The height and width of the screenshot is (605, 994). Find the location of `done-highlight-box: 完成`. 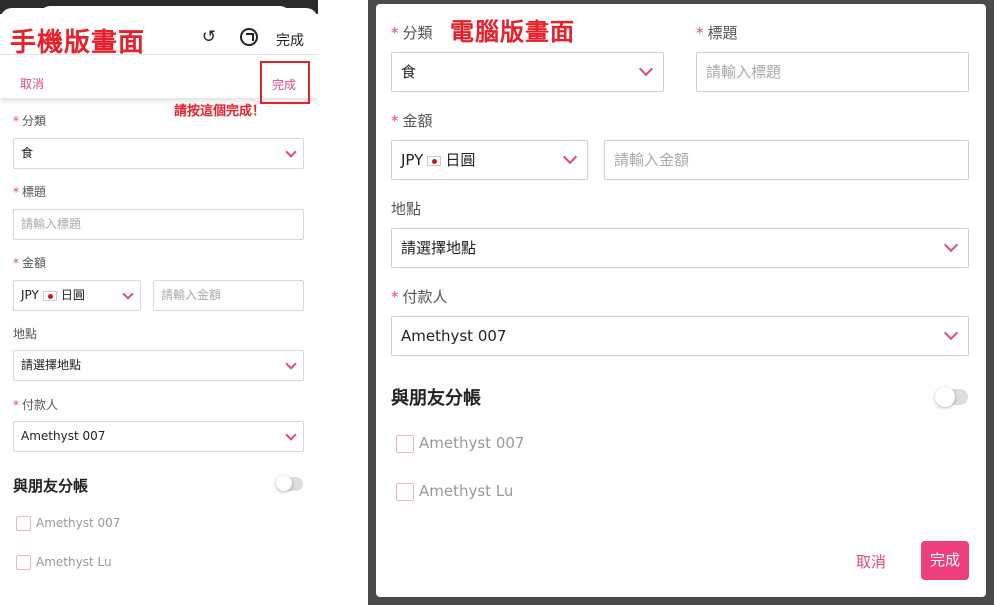

done-highlight-box: 完成 is located at coordinates (285, 82).